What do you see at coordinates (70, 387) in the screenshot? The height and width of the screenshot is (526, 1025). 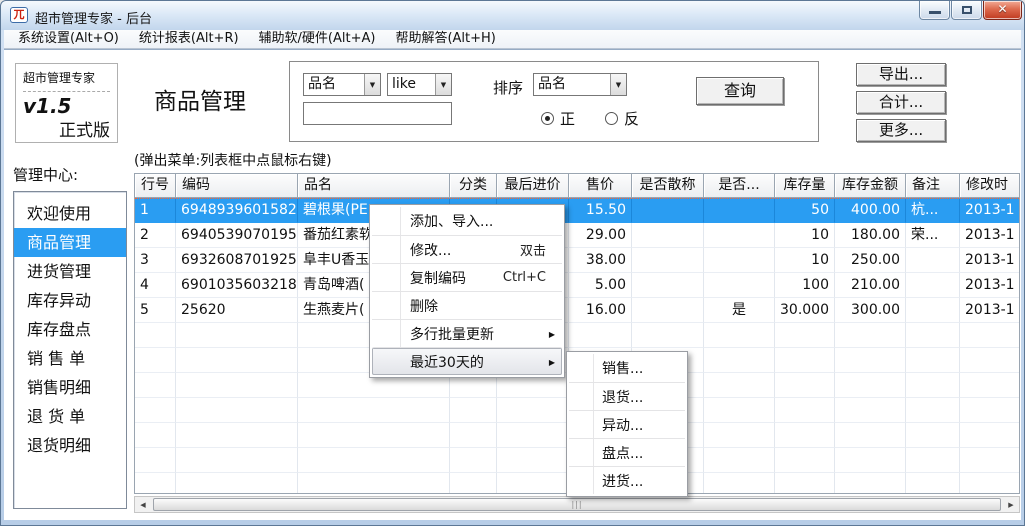 I see `sidebar-item-6: 销售明细` at bounding box center [70, 387].